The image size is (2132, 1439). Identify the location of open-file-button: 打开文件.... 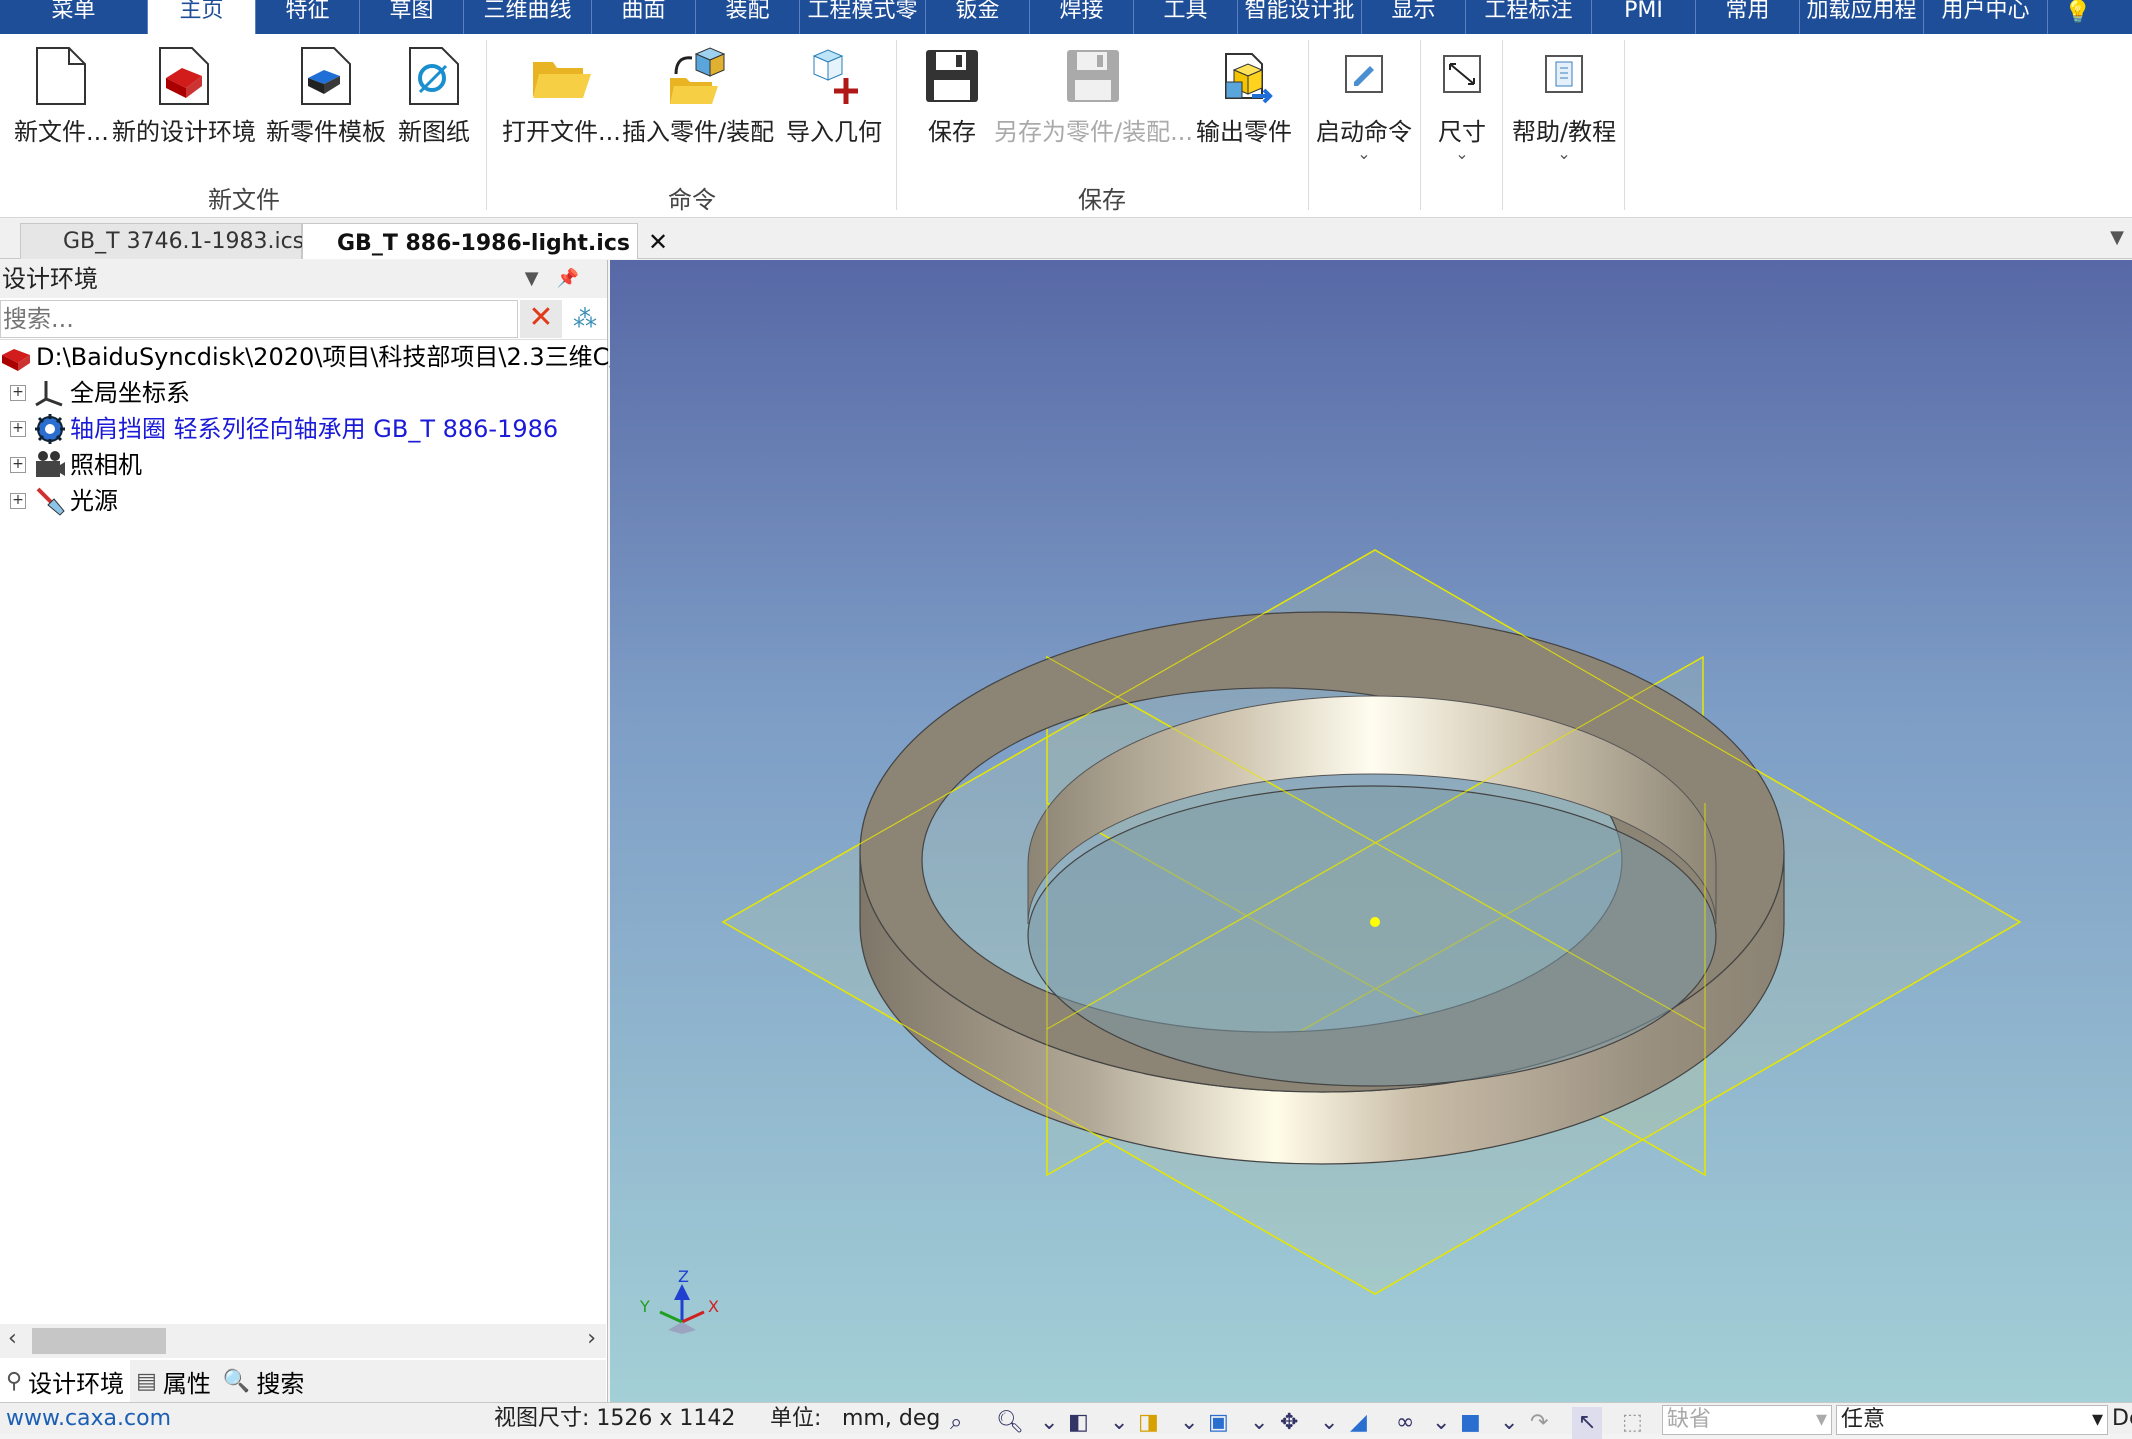
(561, 95).